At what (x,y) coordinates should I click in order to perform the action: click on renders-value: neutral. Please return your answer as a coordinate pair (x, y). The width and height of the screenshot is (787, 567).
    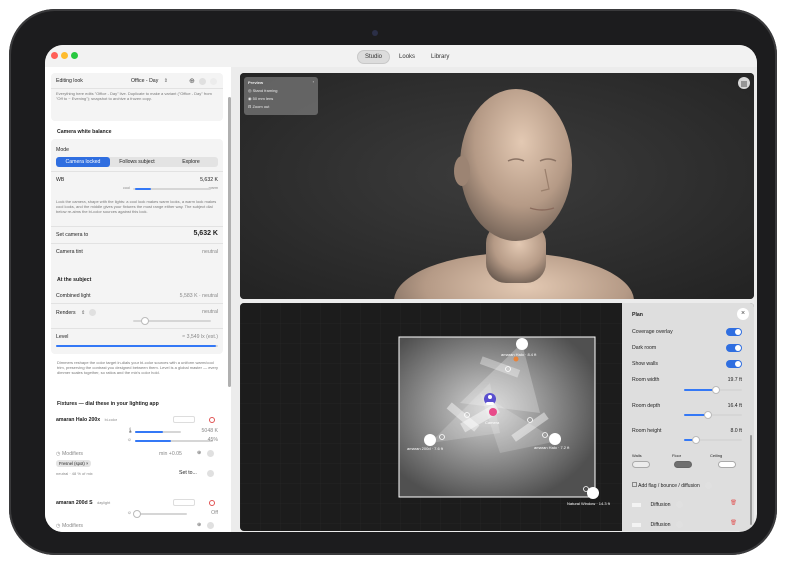
    Looking at the image, I should click on (210, 312).